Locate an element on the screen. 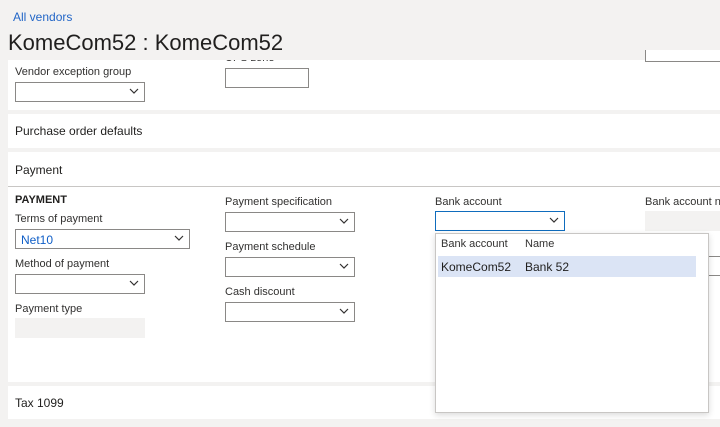 The image size is (720, 427). bank-account-n-value is located at coordinates (682, 221).